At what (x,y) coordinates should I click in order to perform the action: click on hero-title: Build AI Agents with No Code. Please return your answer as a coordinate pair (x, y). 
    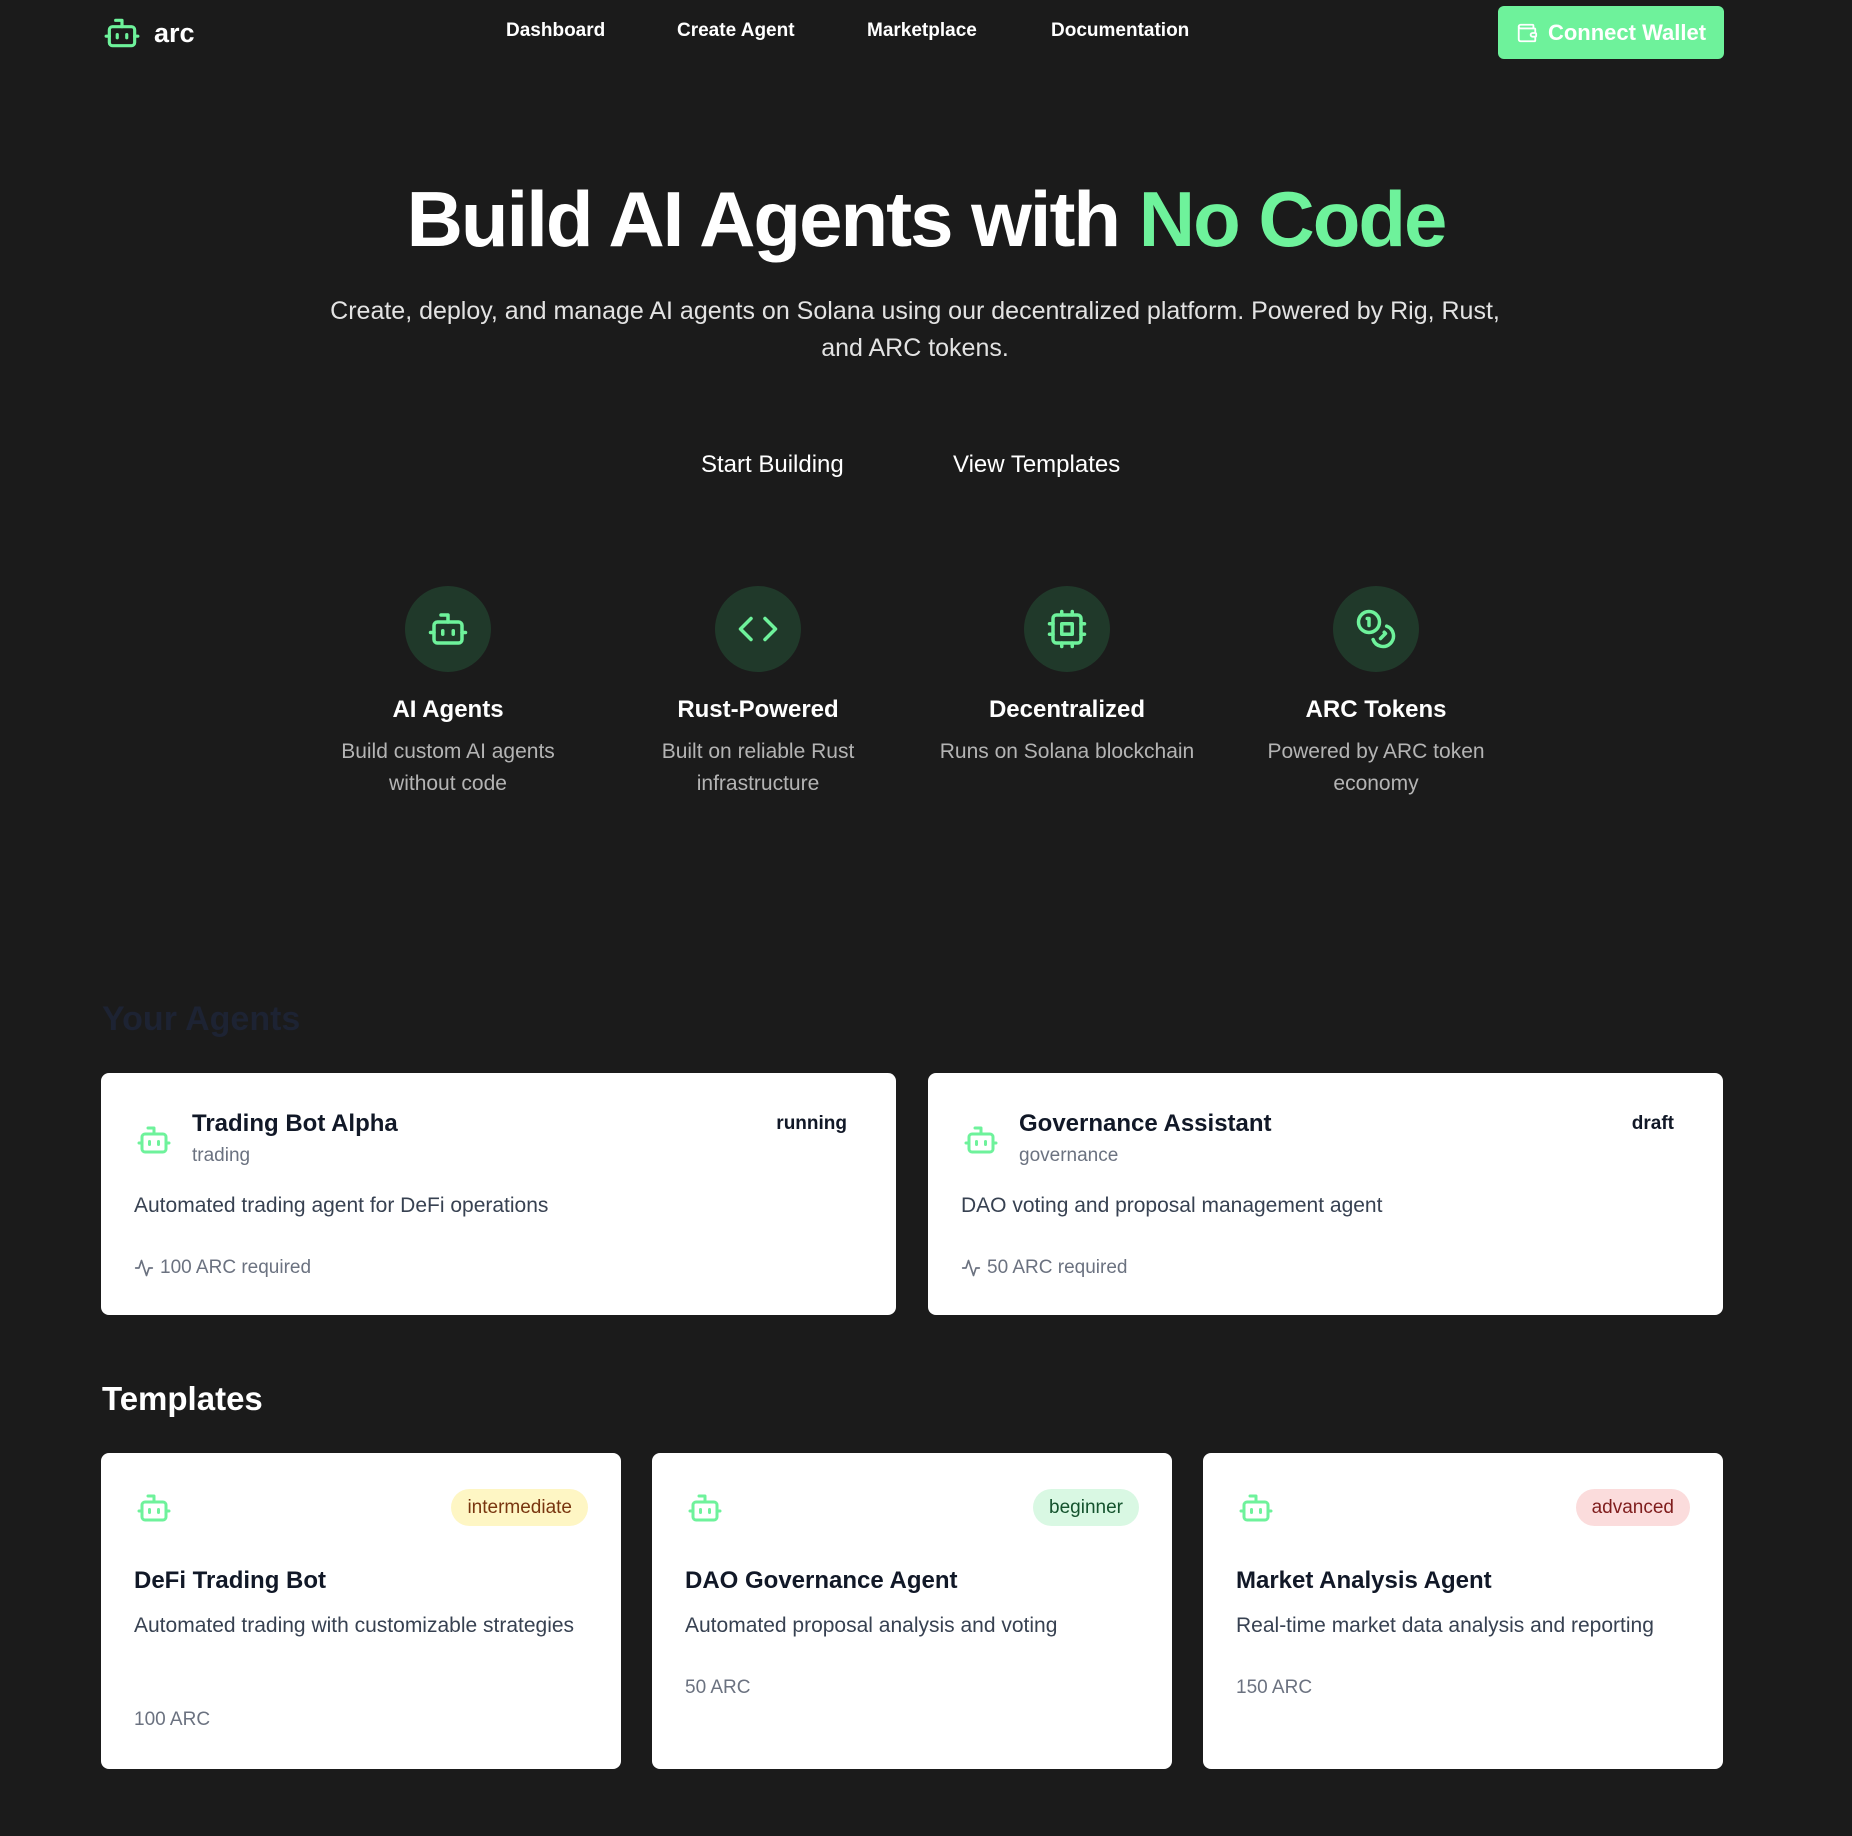
    Looking at the image, I should click on (926, 220).